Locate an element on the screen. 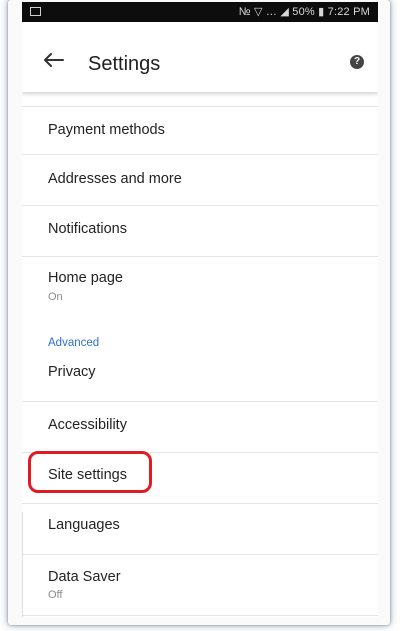  divider is located at coordinates (22, 564).